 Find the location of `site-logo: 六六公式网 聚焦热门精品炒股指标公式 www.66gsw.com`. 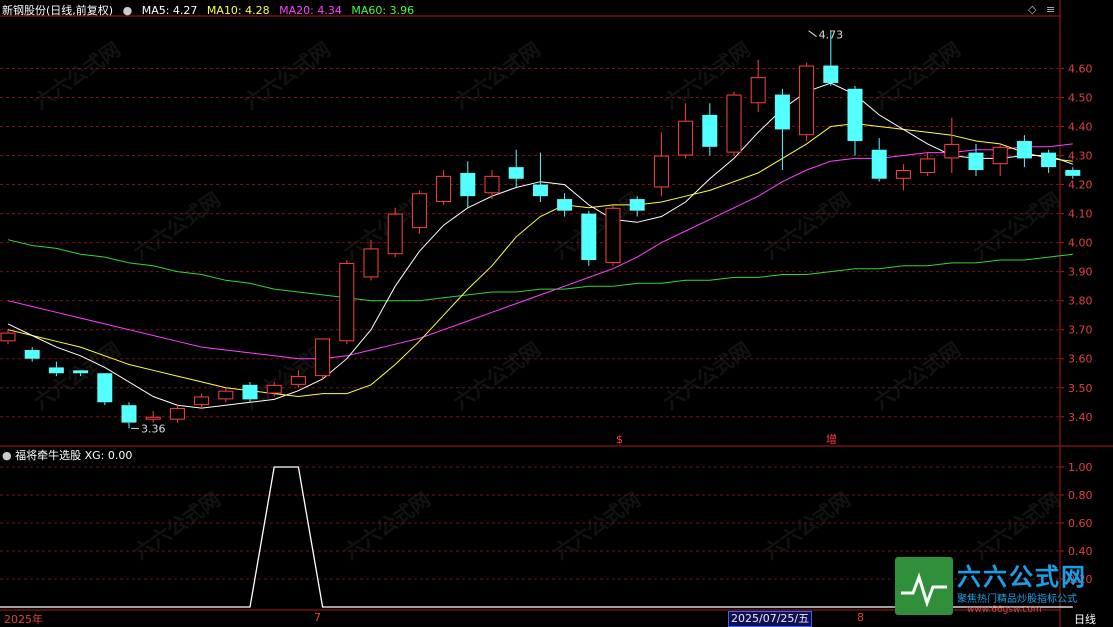

site-logo: 六六公式网 聚焦热门精品炒股指标公式 www.66gsw.com is located at coordinates (1002, 587).